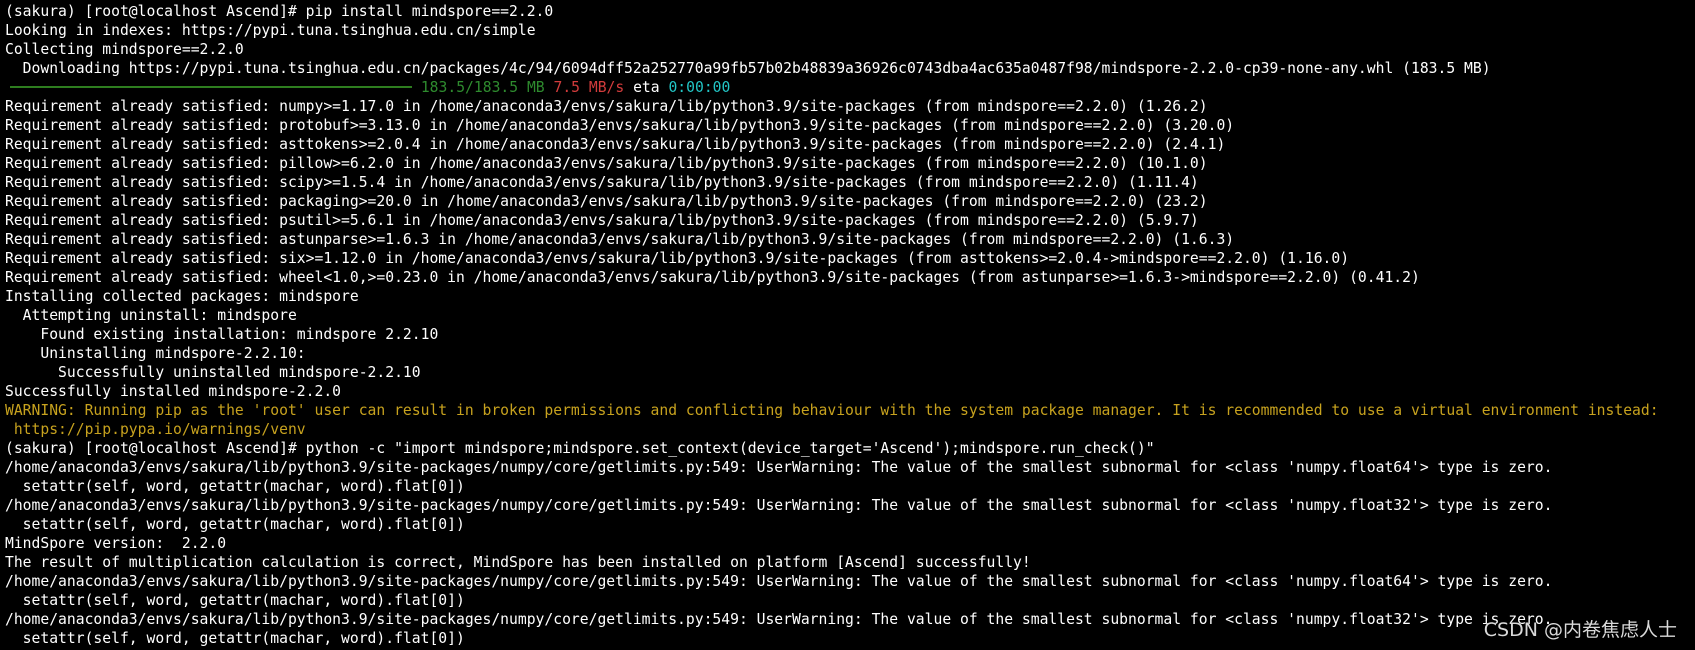  Describe the element at coordinates (124, 49) in the screenshot. I see `terminal-line: Collecting mindspore==2.2.0` at that location.